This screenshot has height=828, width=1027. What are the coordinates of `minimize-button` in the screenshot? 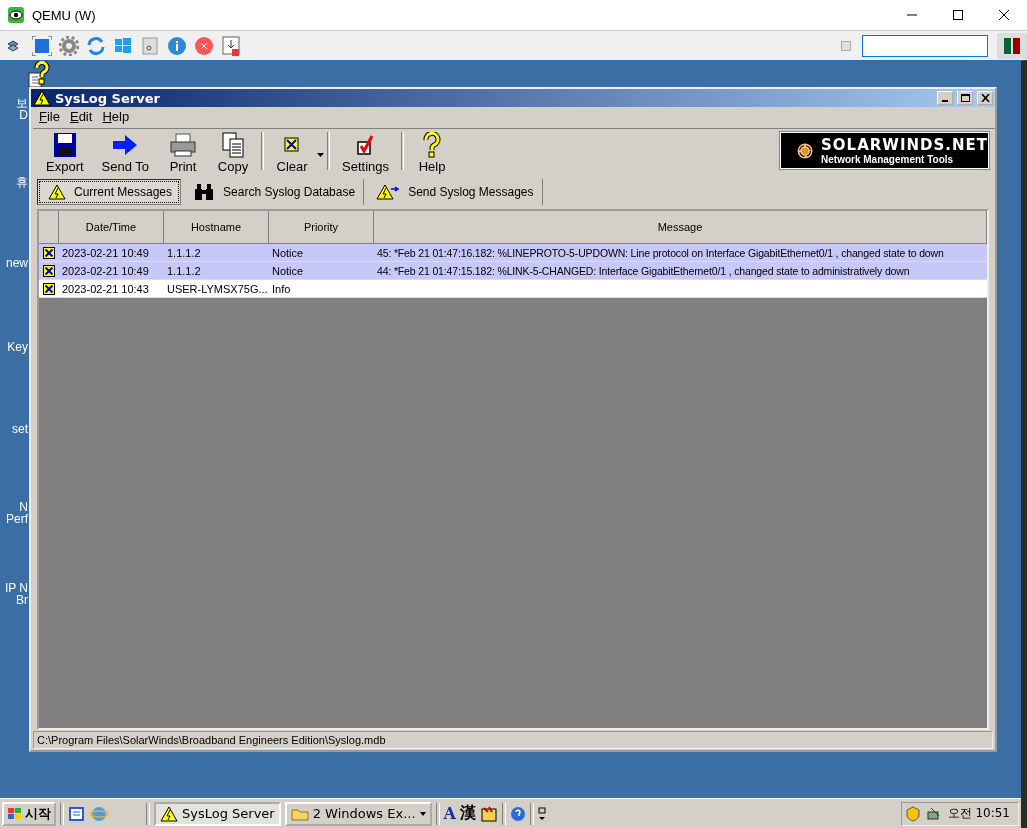 It's located at (945, 98).